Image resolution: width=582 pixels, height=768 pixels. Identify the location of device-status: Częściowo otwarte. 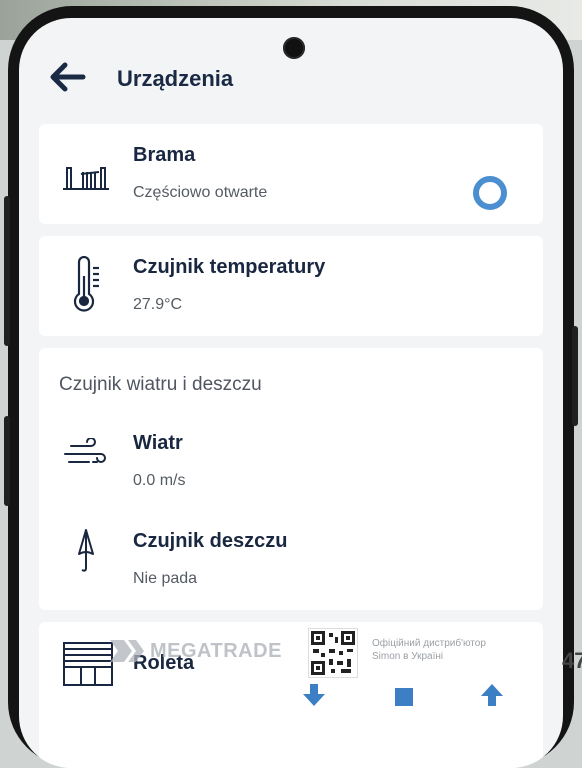
(200, 192).